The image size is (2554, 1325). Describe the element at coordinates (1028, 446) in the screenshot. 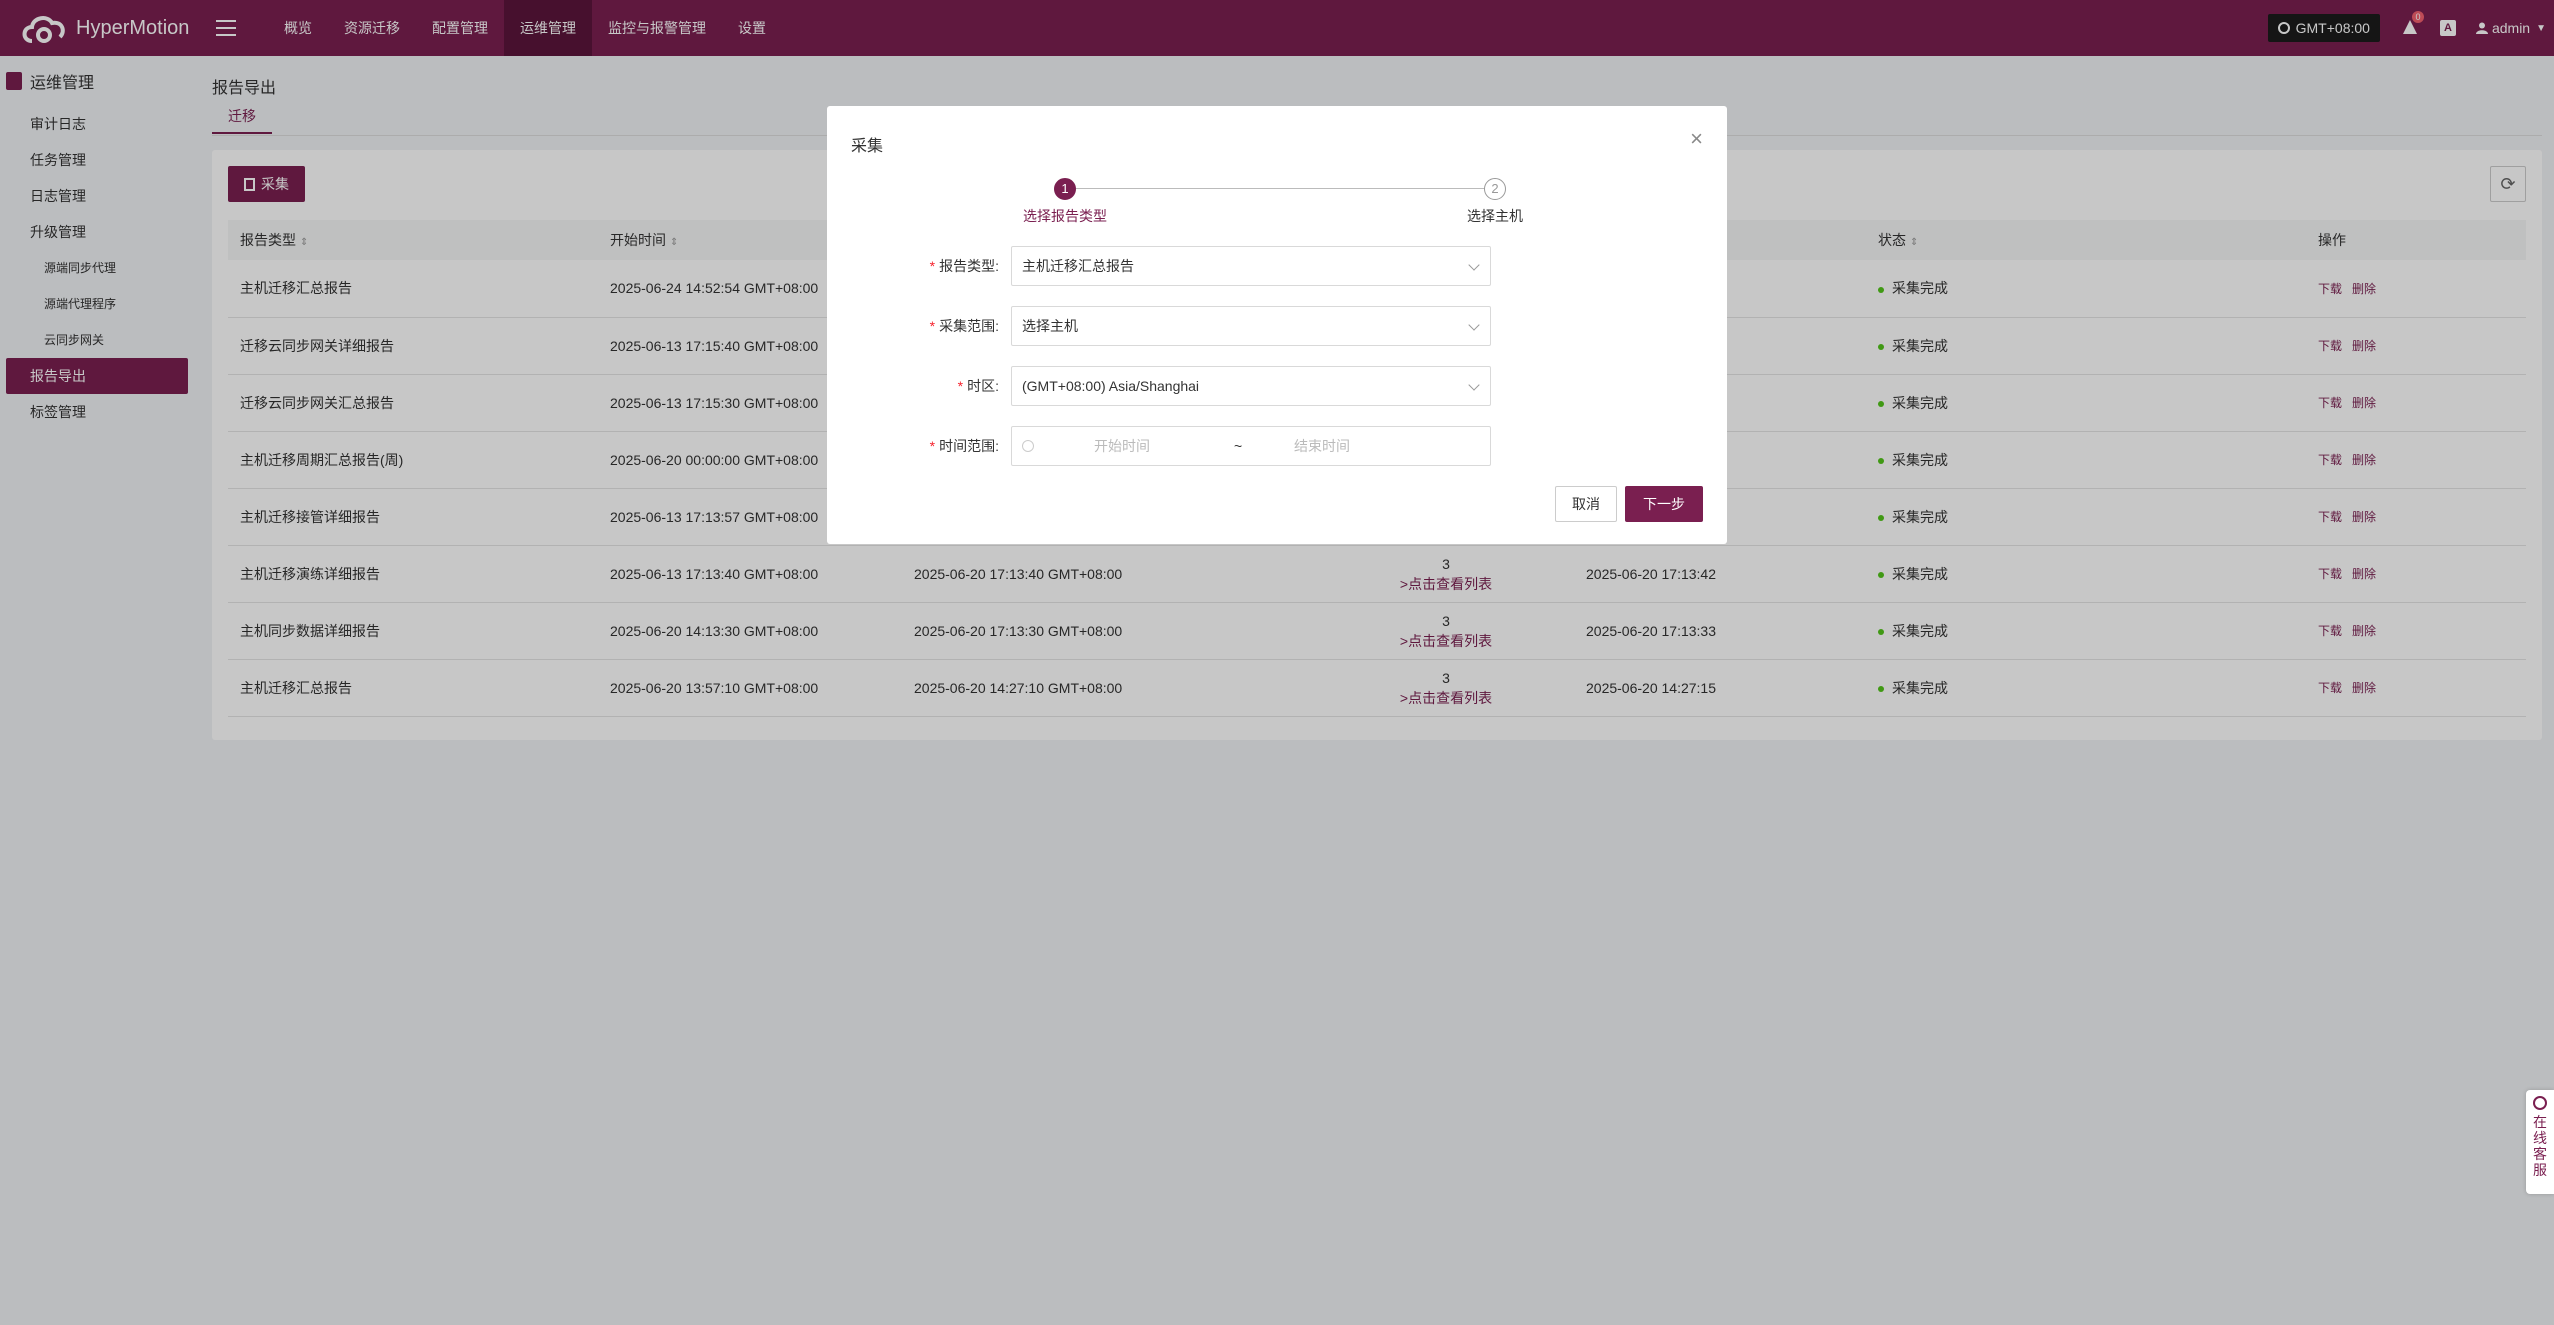

I see `clock-icon` at that location.